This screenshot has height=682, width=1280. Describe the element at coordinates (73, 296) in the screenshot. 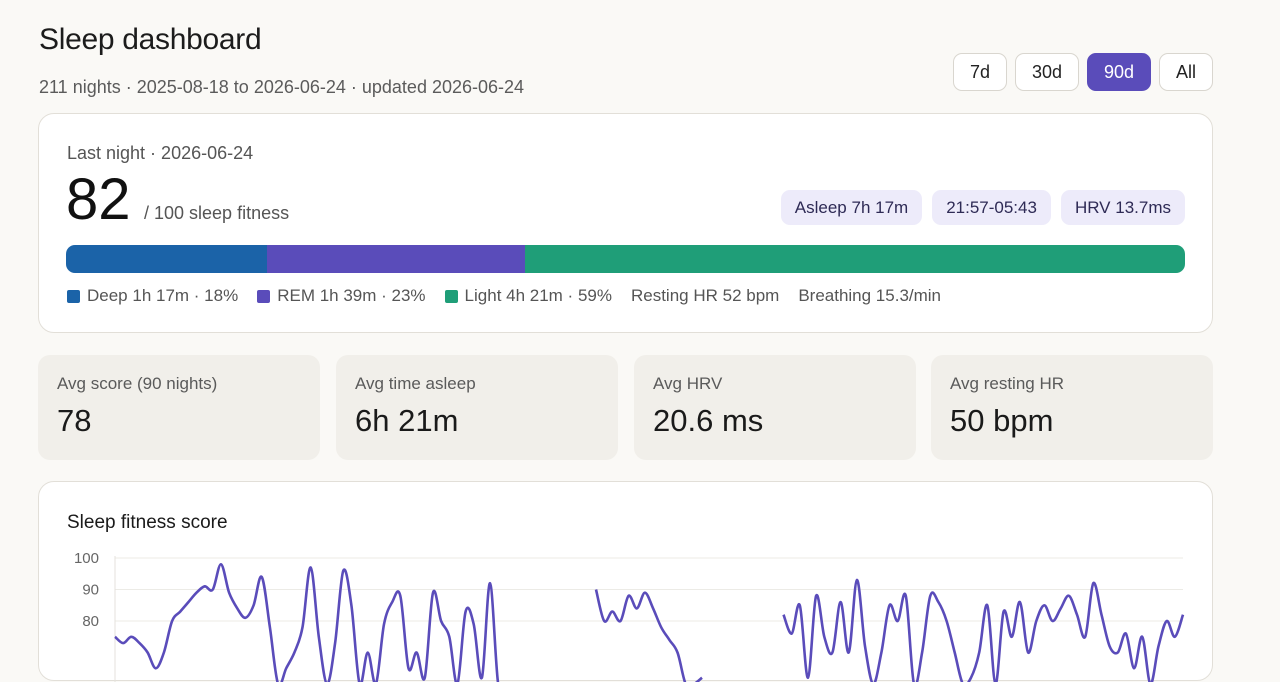

I see `deep-swatch` at that location.